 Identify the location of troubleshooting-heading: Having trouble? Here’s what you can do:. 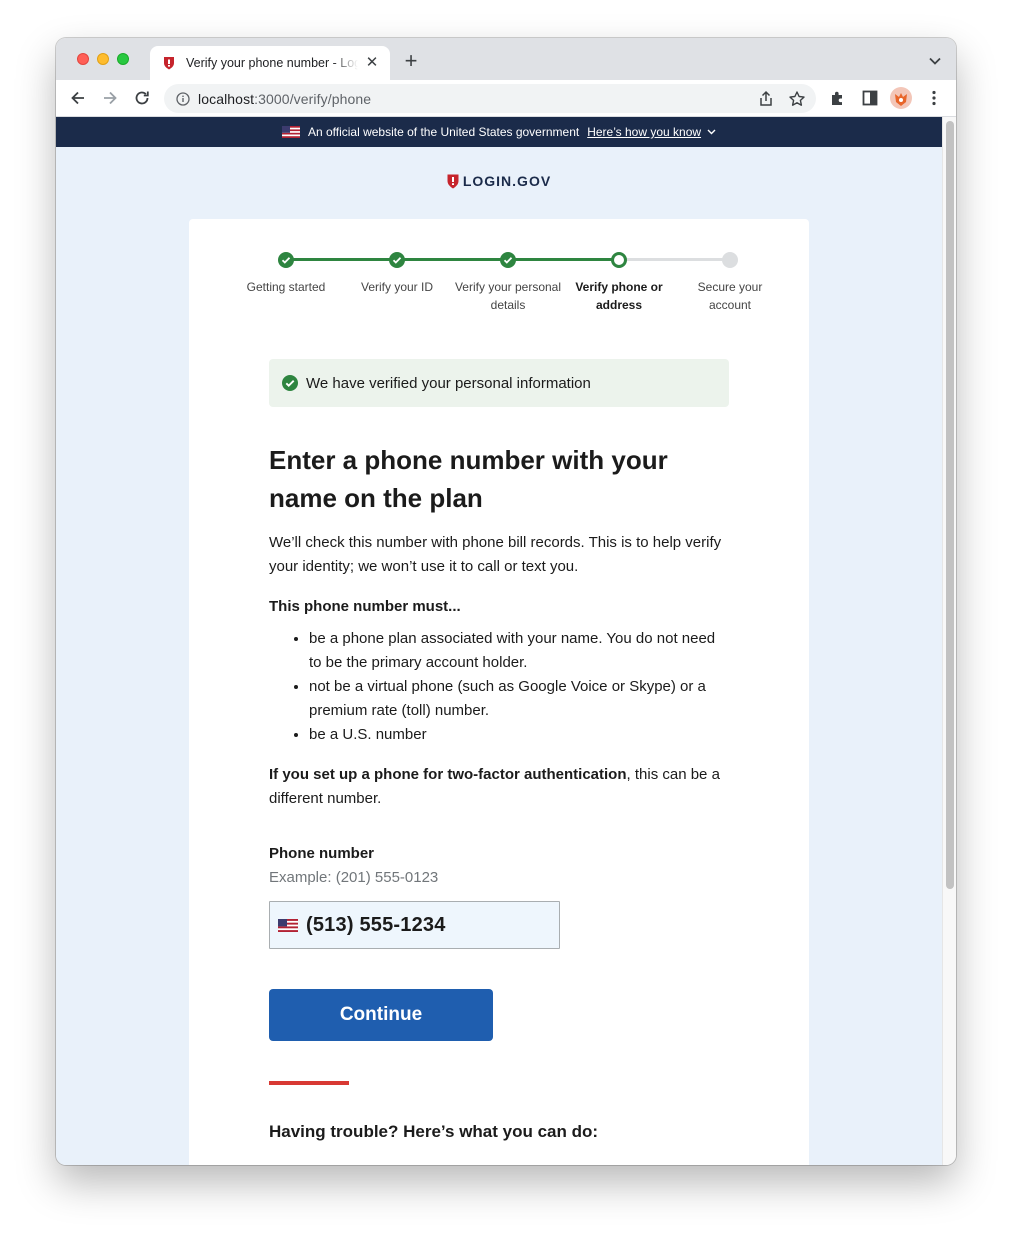
(434, 1131).